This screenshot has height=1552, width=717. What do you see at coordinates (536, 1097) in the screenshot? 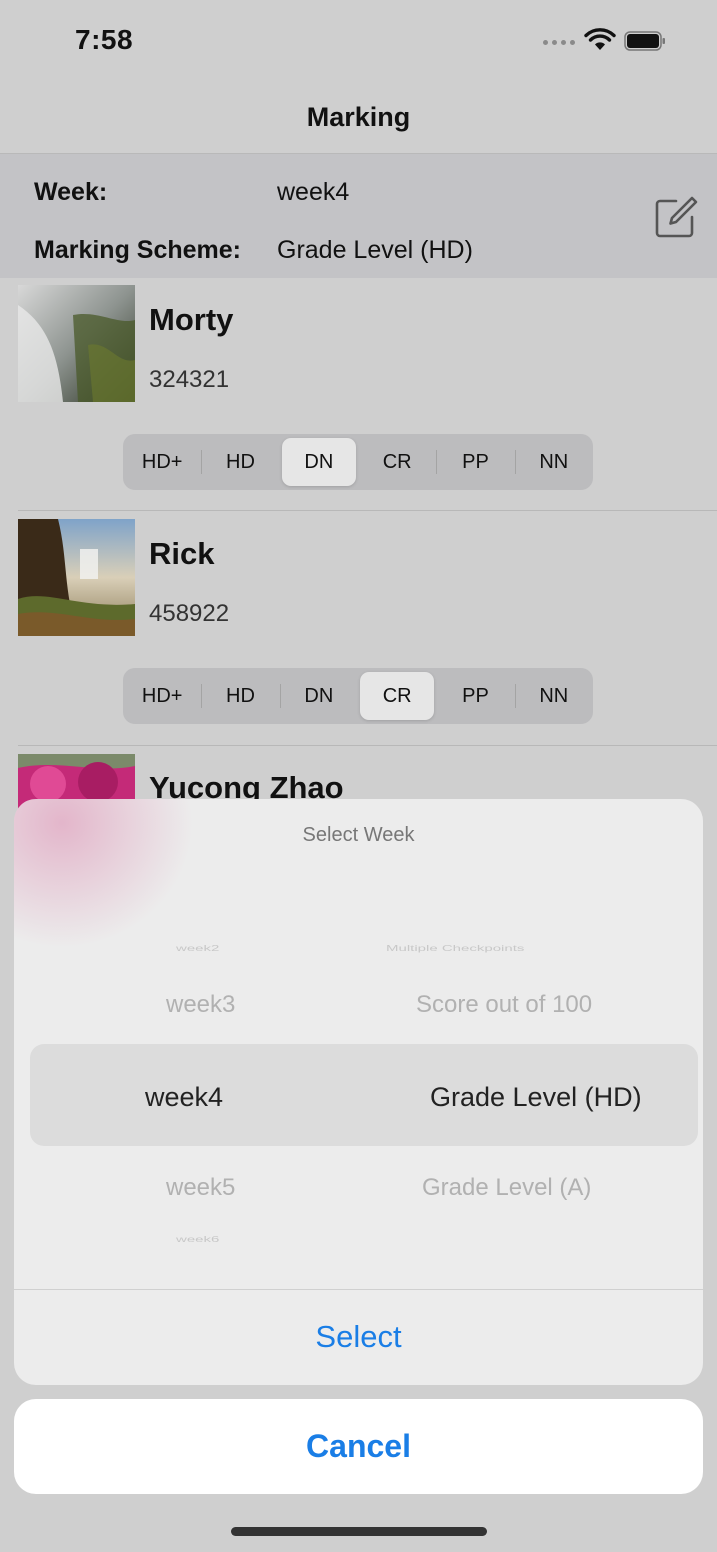
I see `picker-scheme-selected: Grade Level (HD)` at bounding box center [536, 1097].